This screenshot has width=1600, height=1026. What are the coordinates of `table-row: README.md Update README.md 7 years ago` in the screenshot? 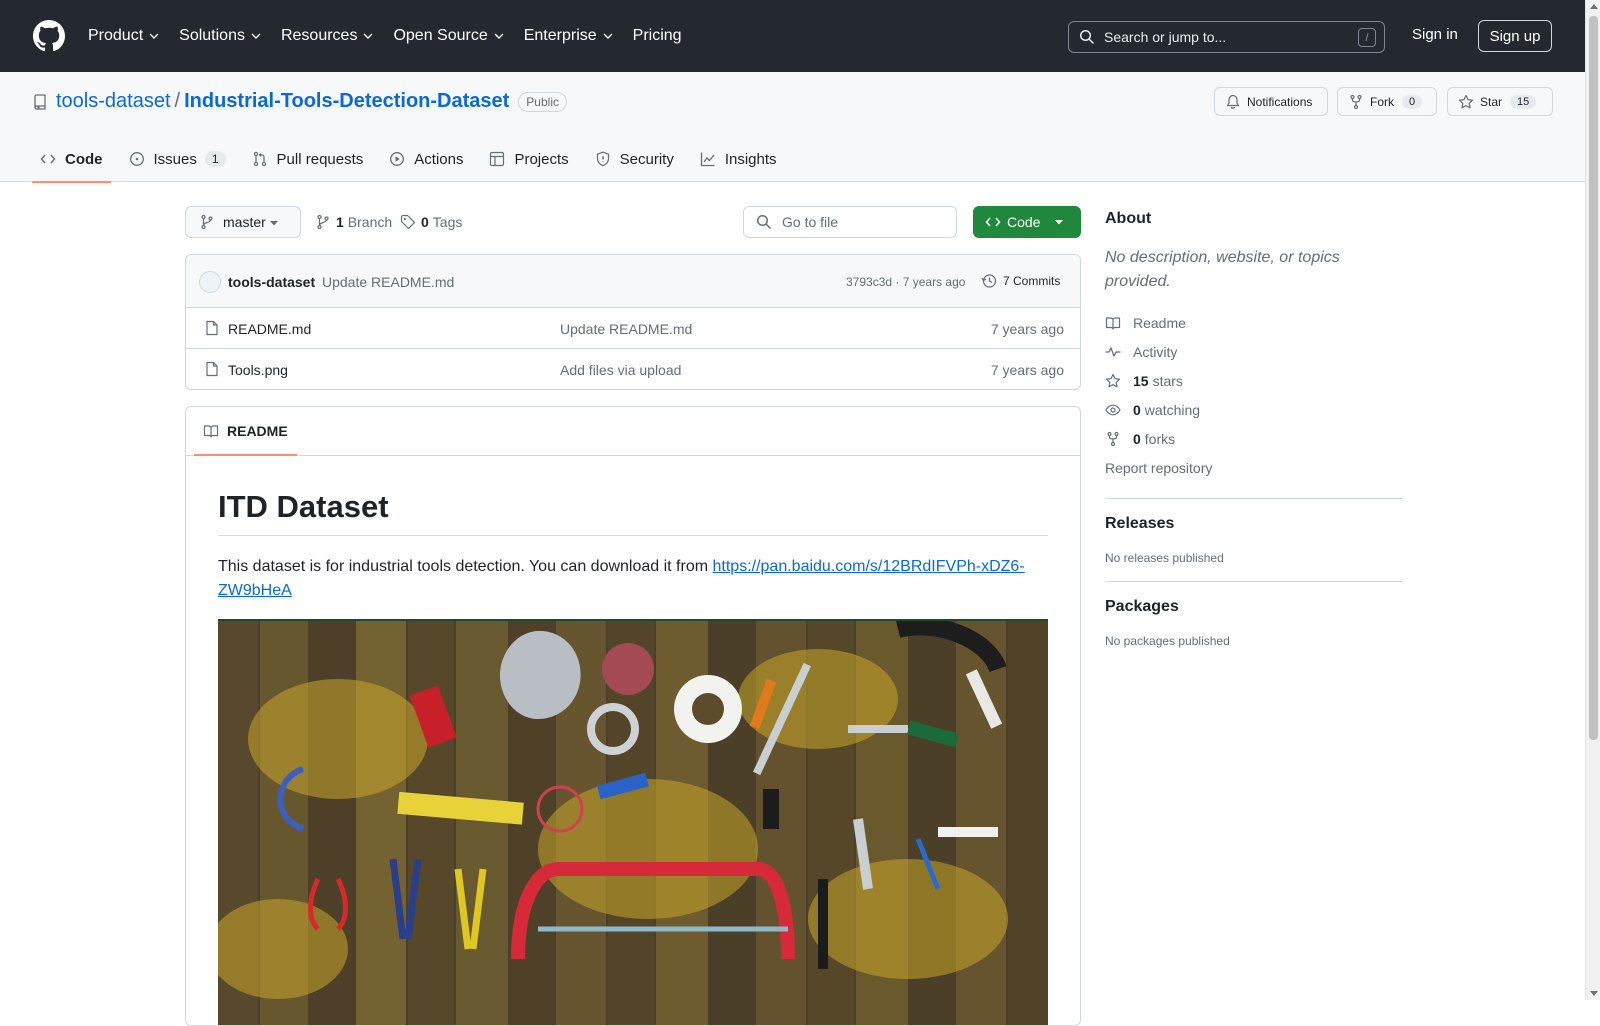 It's located at (633, 328).